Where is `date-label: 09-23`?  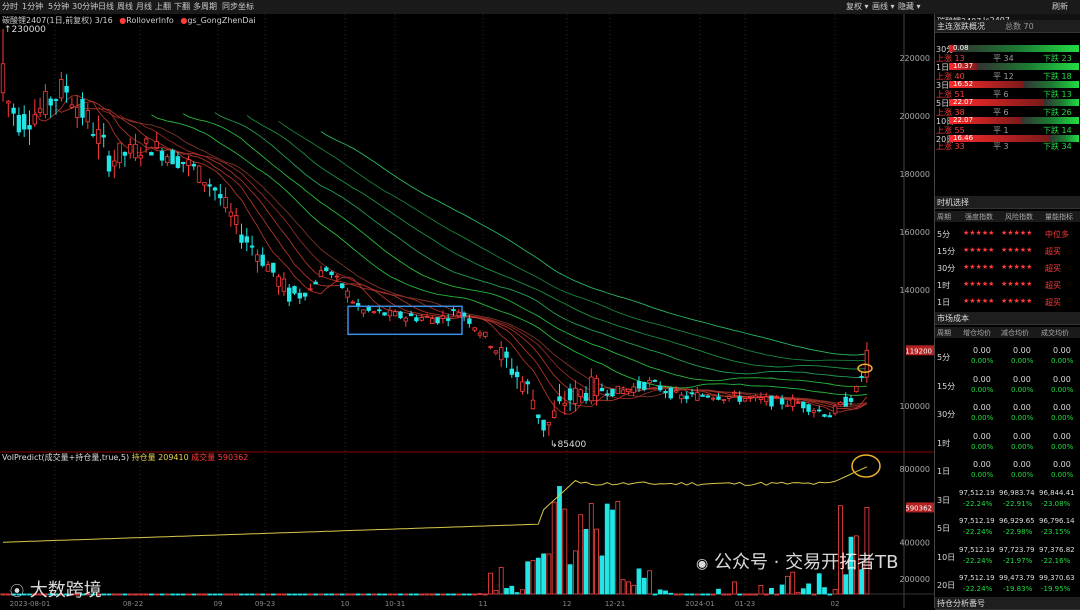
date-label: 09-23 is located at coordinates (265, 604).